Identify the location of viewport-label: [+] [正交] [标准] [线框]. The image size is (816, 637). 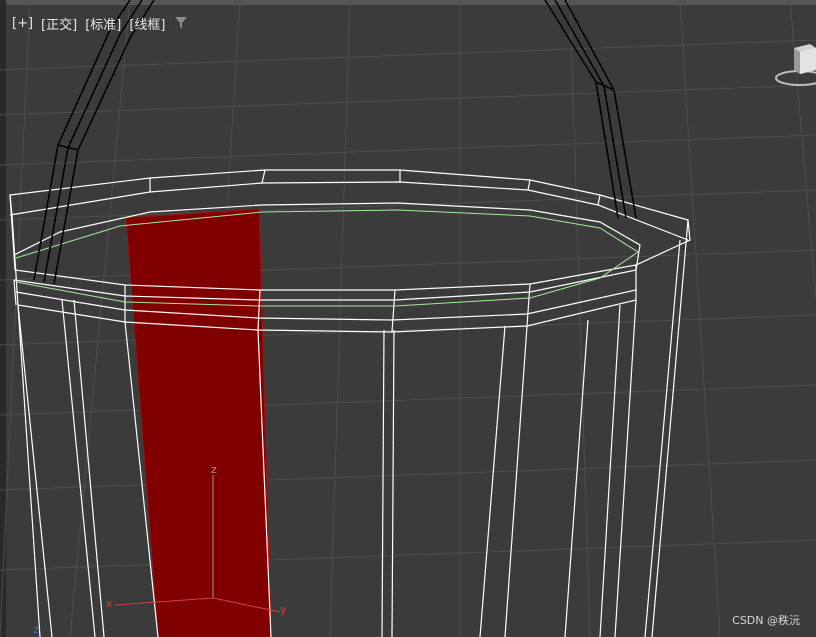
(100, 23).